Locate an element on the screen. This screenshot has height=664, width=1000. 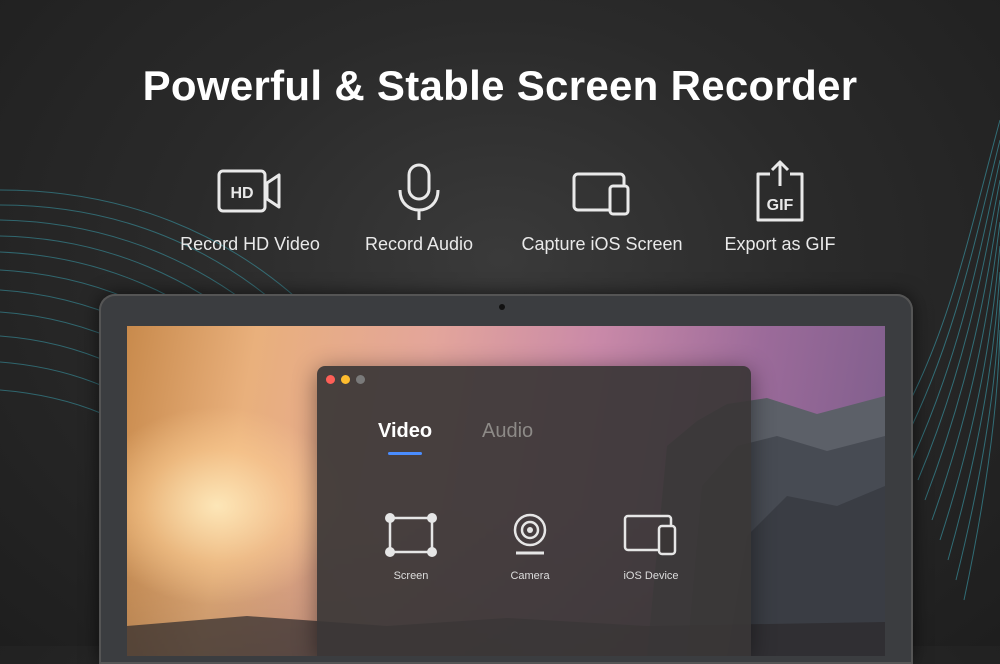
option-ios-device: iOS Device is located at coordinates (651, 546).